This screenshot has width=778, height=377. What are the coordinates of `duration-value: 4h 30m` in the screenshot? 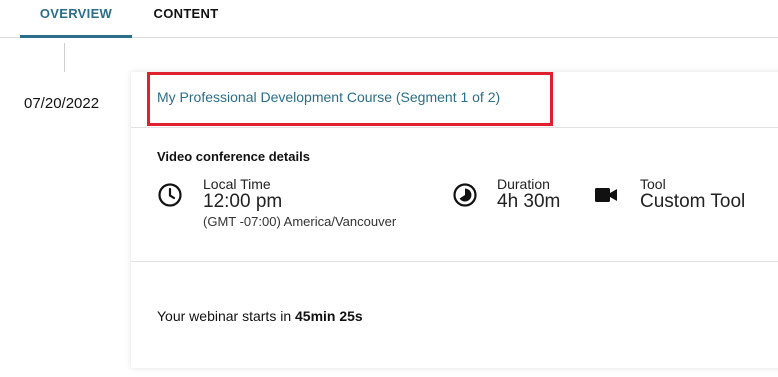 It's located at (529, 201).